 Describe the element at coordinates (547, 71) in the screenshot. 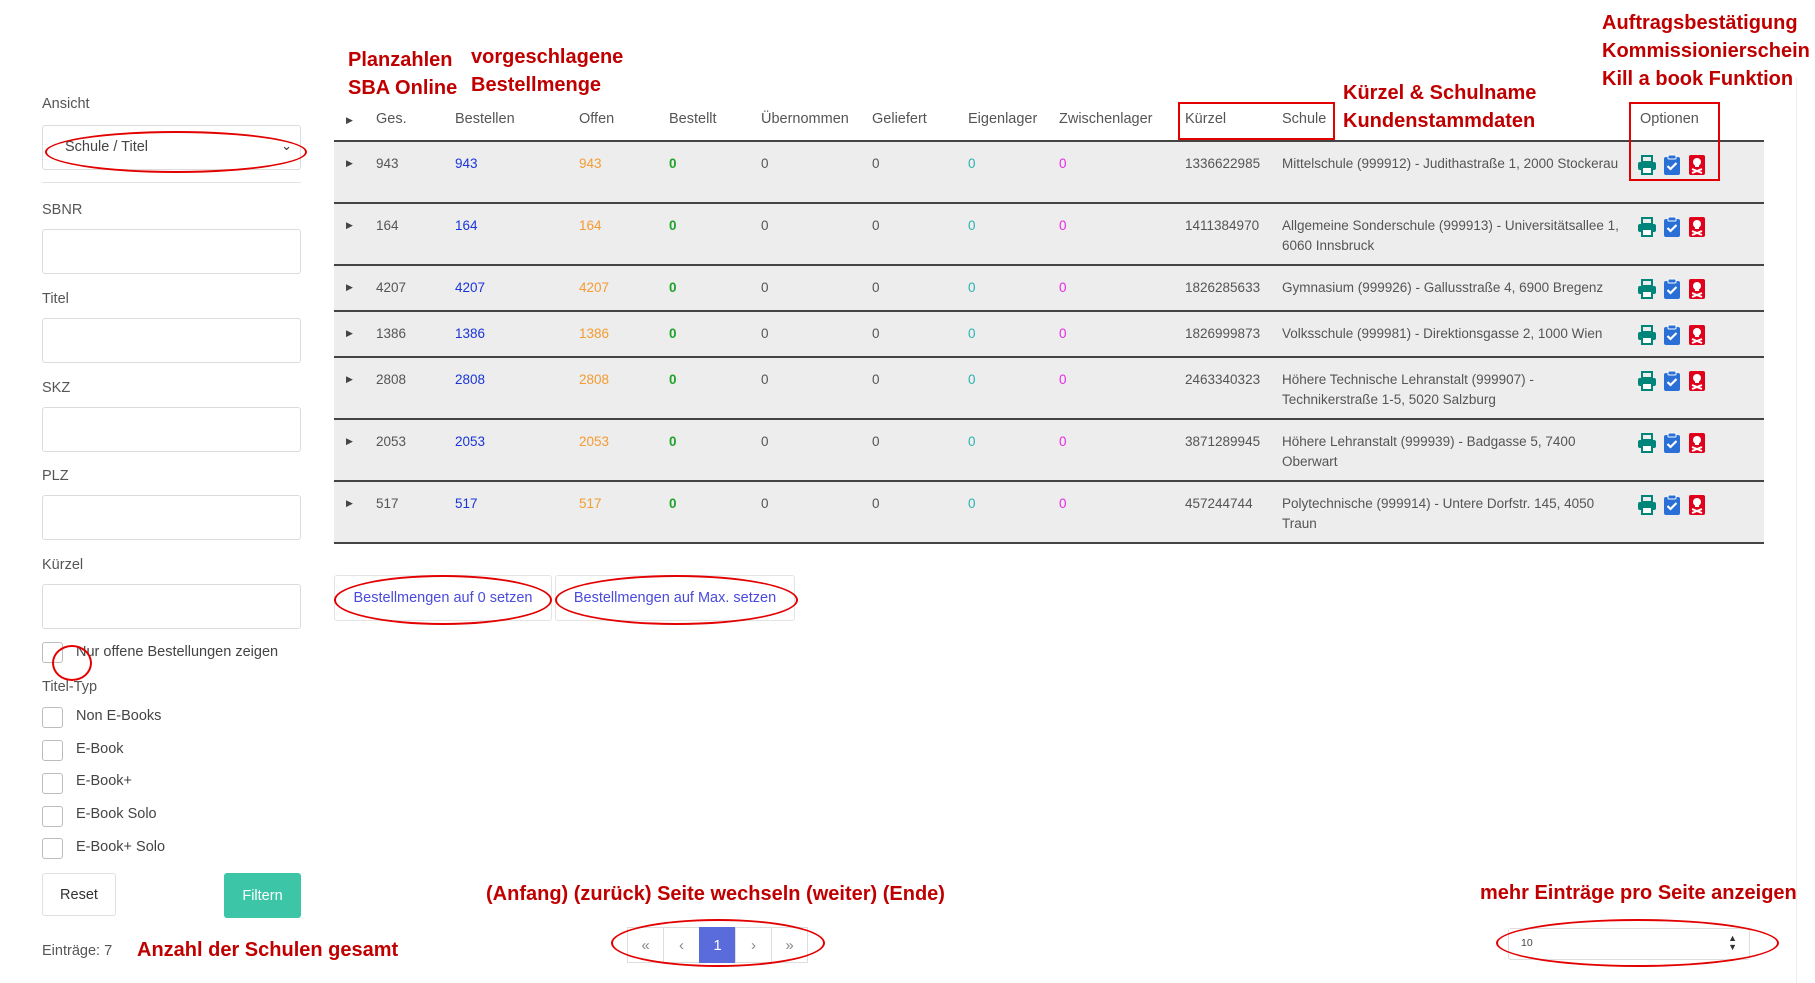

I see `annotation-vorgeschlagen: vorgeschlagene Bestellmenge` at that location.